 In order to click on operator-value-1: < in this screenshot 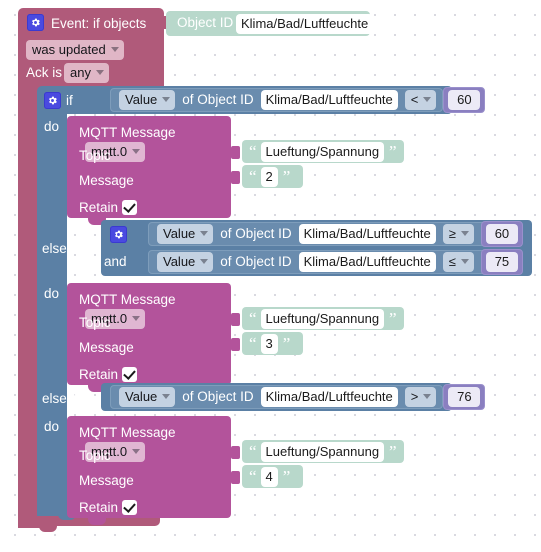, I will do `click(414, 99)`.